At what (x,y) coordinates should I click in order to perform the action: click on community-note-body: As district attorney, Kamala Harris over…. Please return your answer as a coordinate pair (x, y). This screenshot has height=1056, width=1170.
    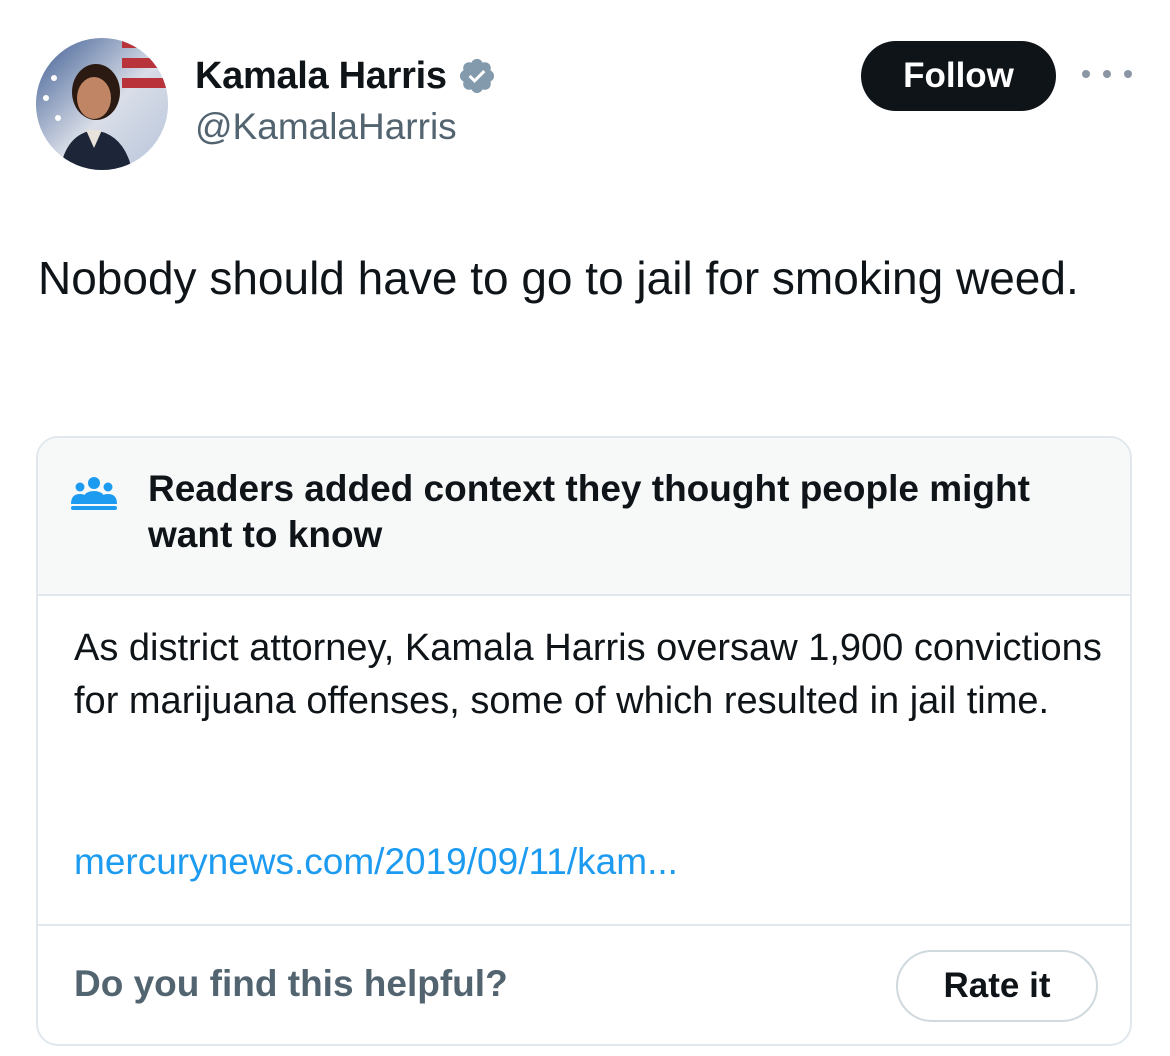
    Looking at the image, I should click on (588, 674).